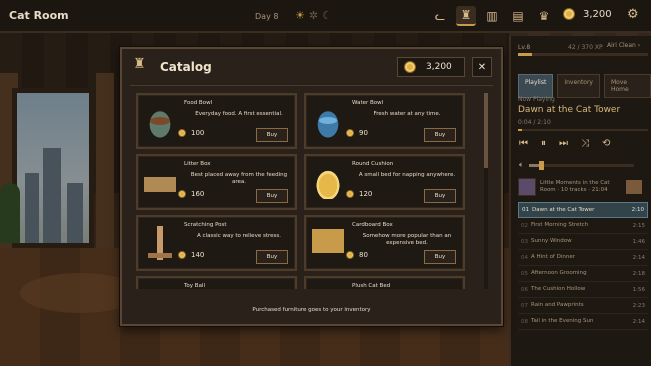  I want to click on coin-balance-value: 3,200, so click(597, 14).